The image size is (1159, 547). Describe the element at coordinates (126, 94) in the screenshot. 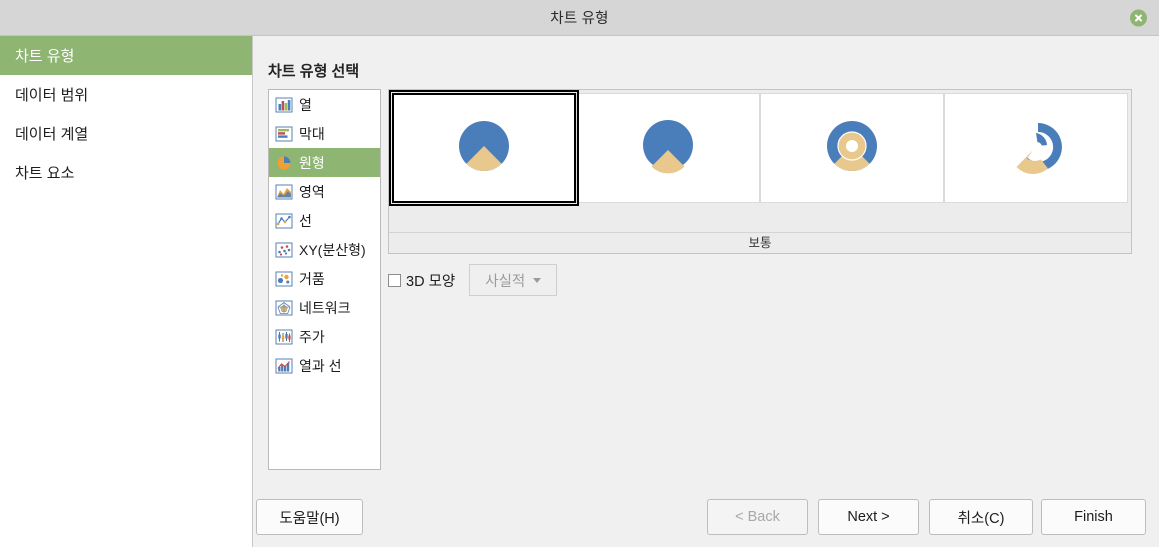

I see `sidebar-item-data-range: 데이터 범위` at that location.